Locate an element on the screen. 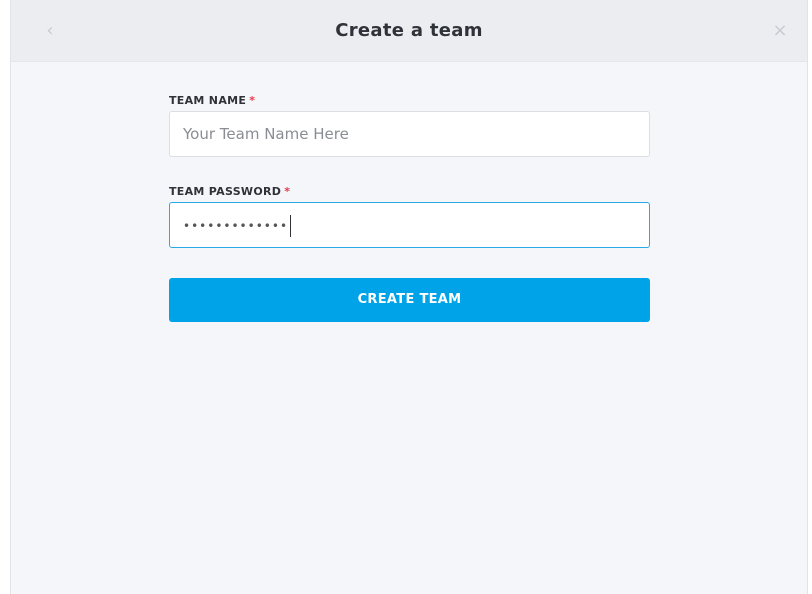  team-name-label-text: TEAM NAME is located at coordinates (208, 100).